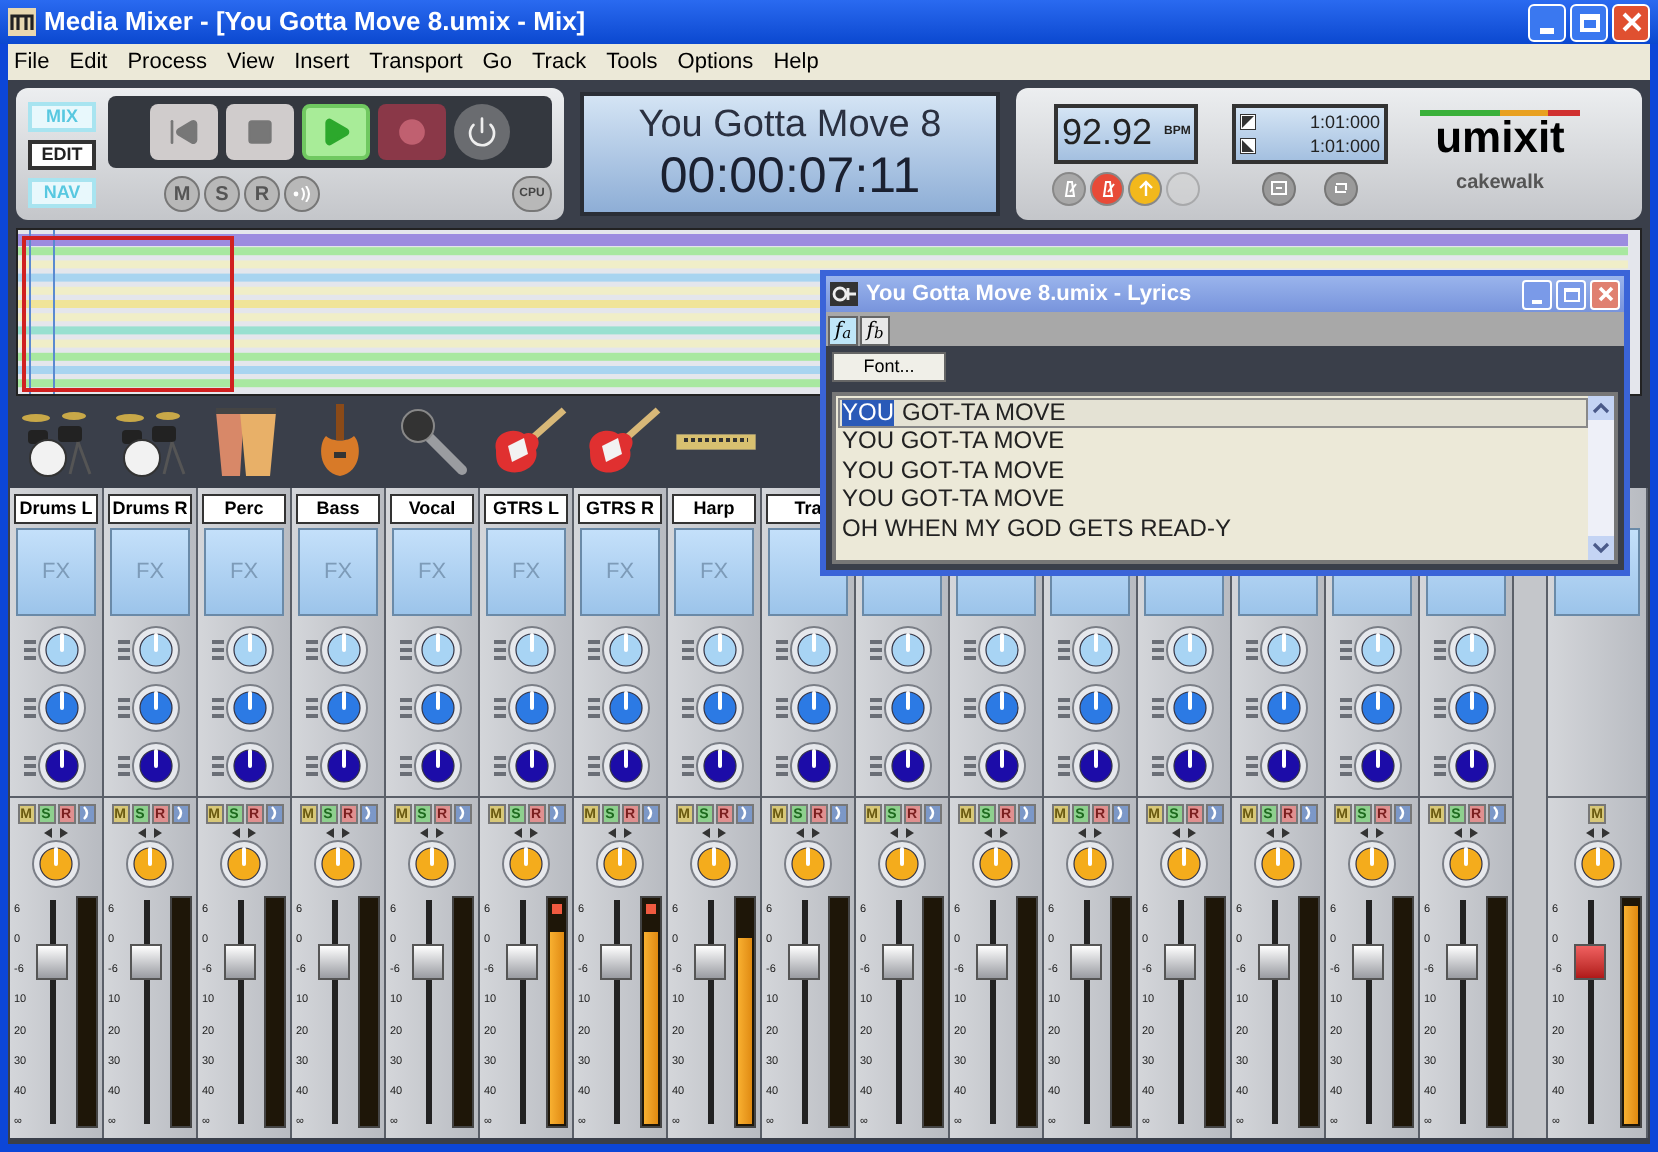 Image resolution: width=1658 pixels, height=1152 pixels. What do you see at coordinates (56, 509) in the screenshot?
I see `channel-name: Drums L` at bounding box center [56, 509].